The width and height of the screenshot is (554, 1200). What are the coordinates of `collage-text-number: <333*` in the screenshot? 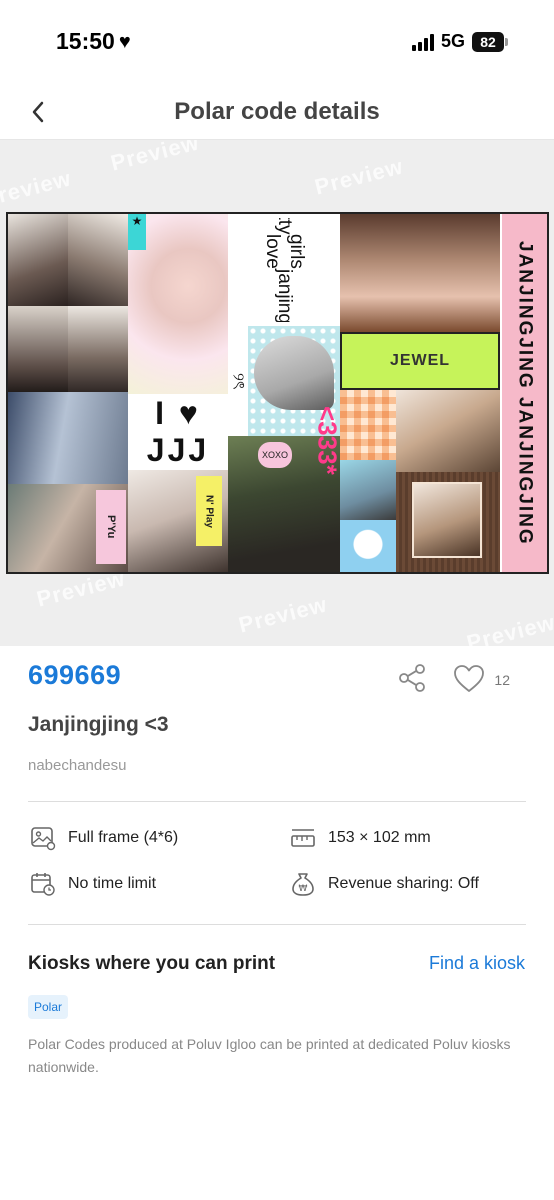 It's located at (327, 440).